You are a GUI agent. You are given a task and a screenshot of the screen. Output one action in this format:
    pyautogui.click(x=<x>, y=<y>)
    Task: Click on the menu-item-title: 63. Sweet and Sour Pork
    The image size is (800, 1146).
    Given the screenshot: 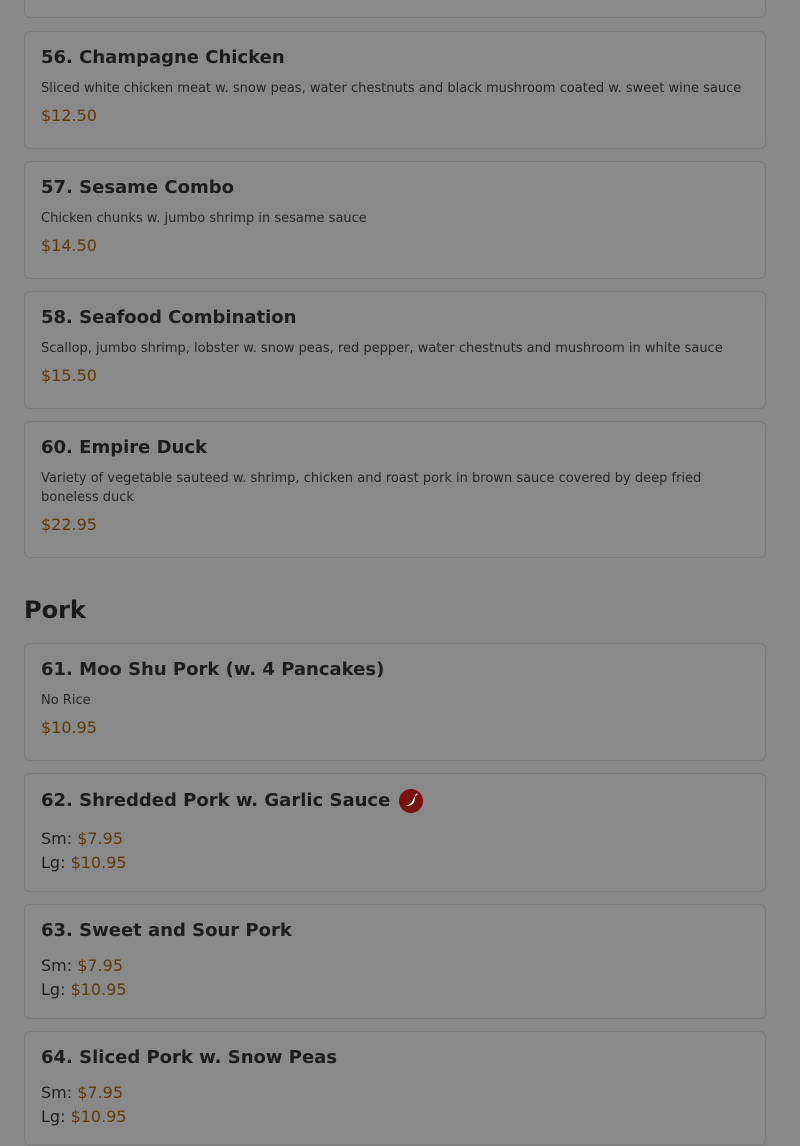 What is the action you would take?
    pyautogui.click(x=166, y=930)
    